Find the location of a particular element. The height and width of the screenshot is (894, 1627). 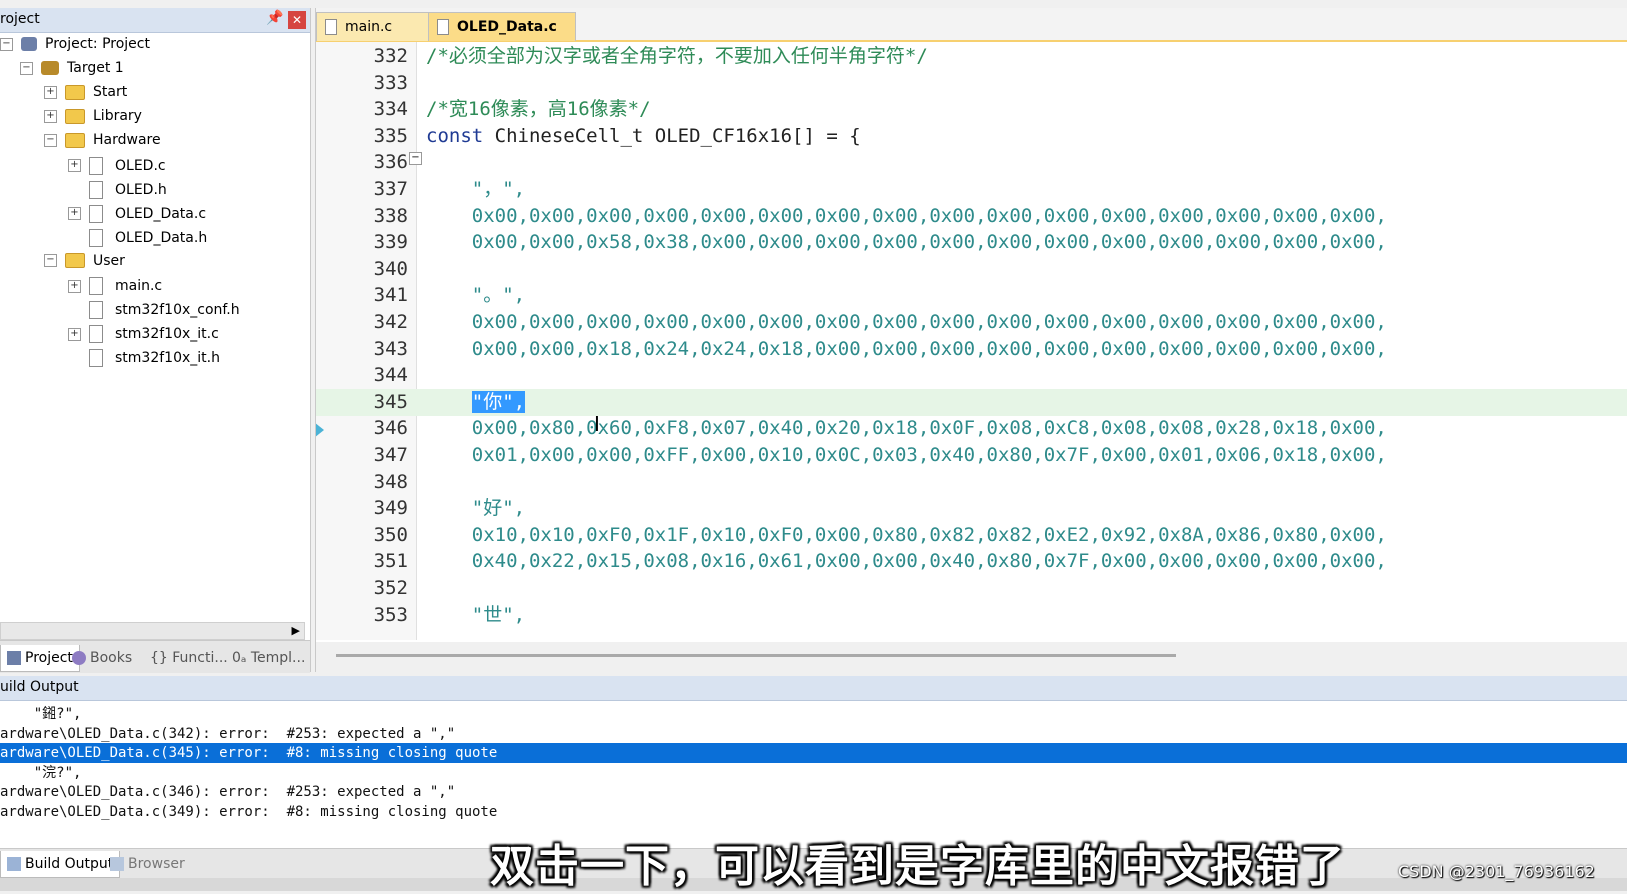

code-line: 341 "。", is located at coordinates (971, 295).